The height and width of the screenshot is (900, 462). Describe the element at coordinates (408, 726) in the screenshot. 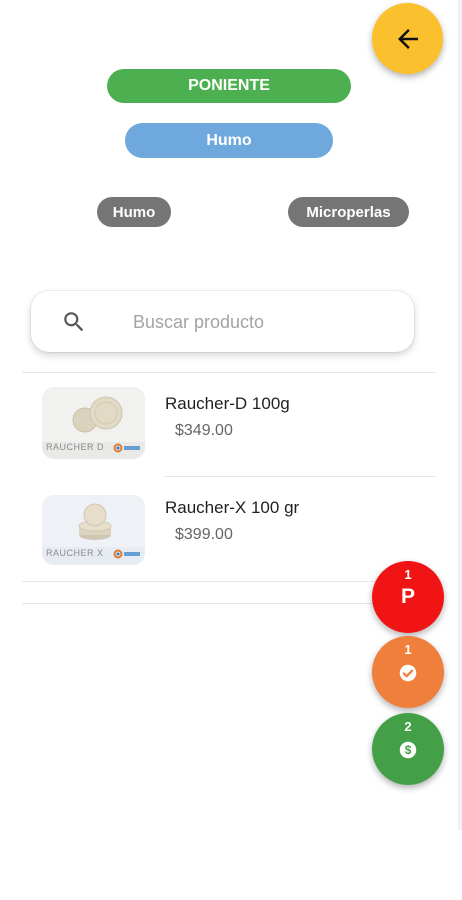

I see `payments-count-badge: 2` at that location.